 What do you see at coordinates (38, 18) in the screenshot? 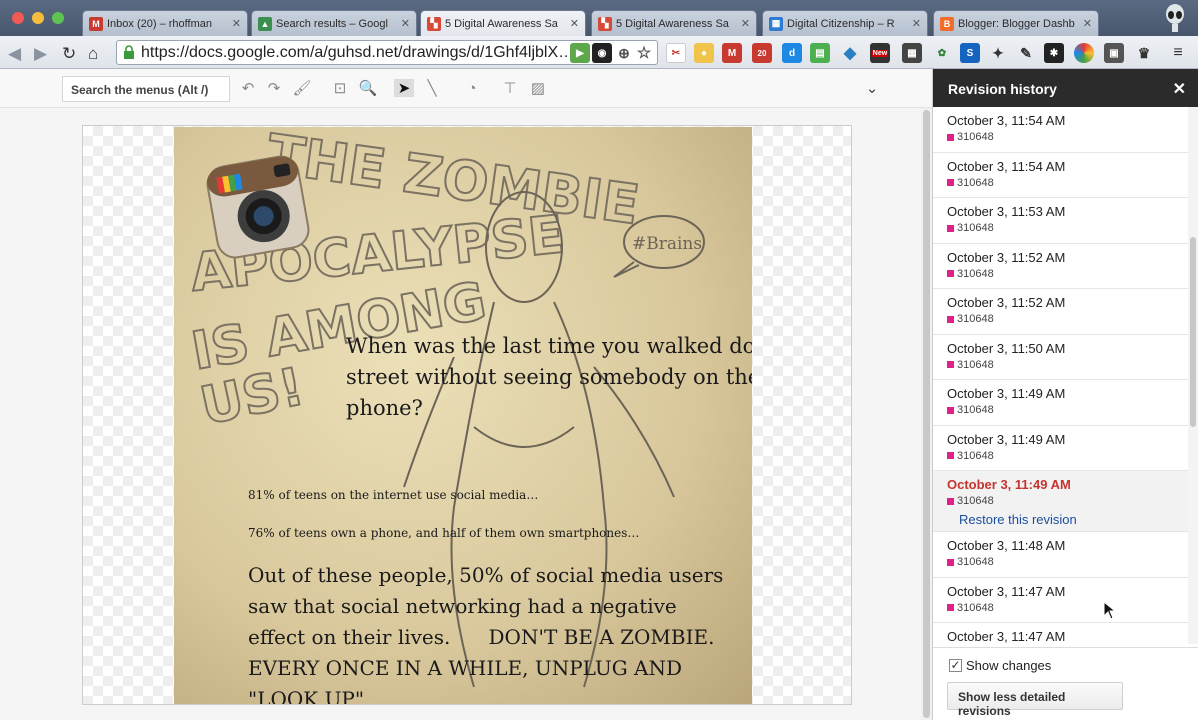
I see `window-minimize-button` at bounding box center [38, 18].